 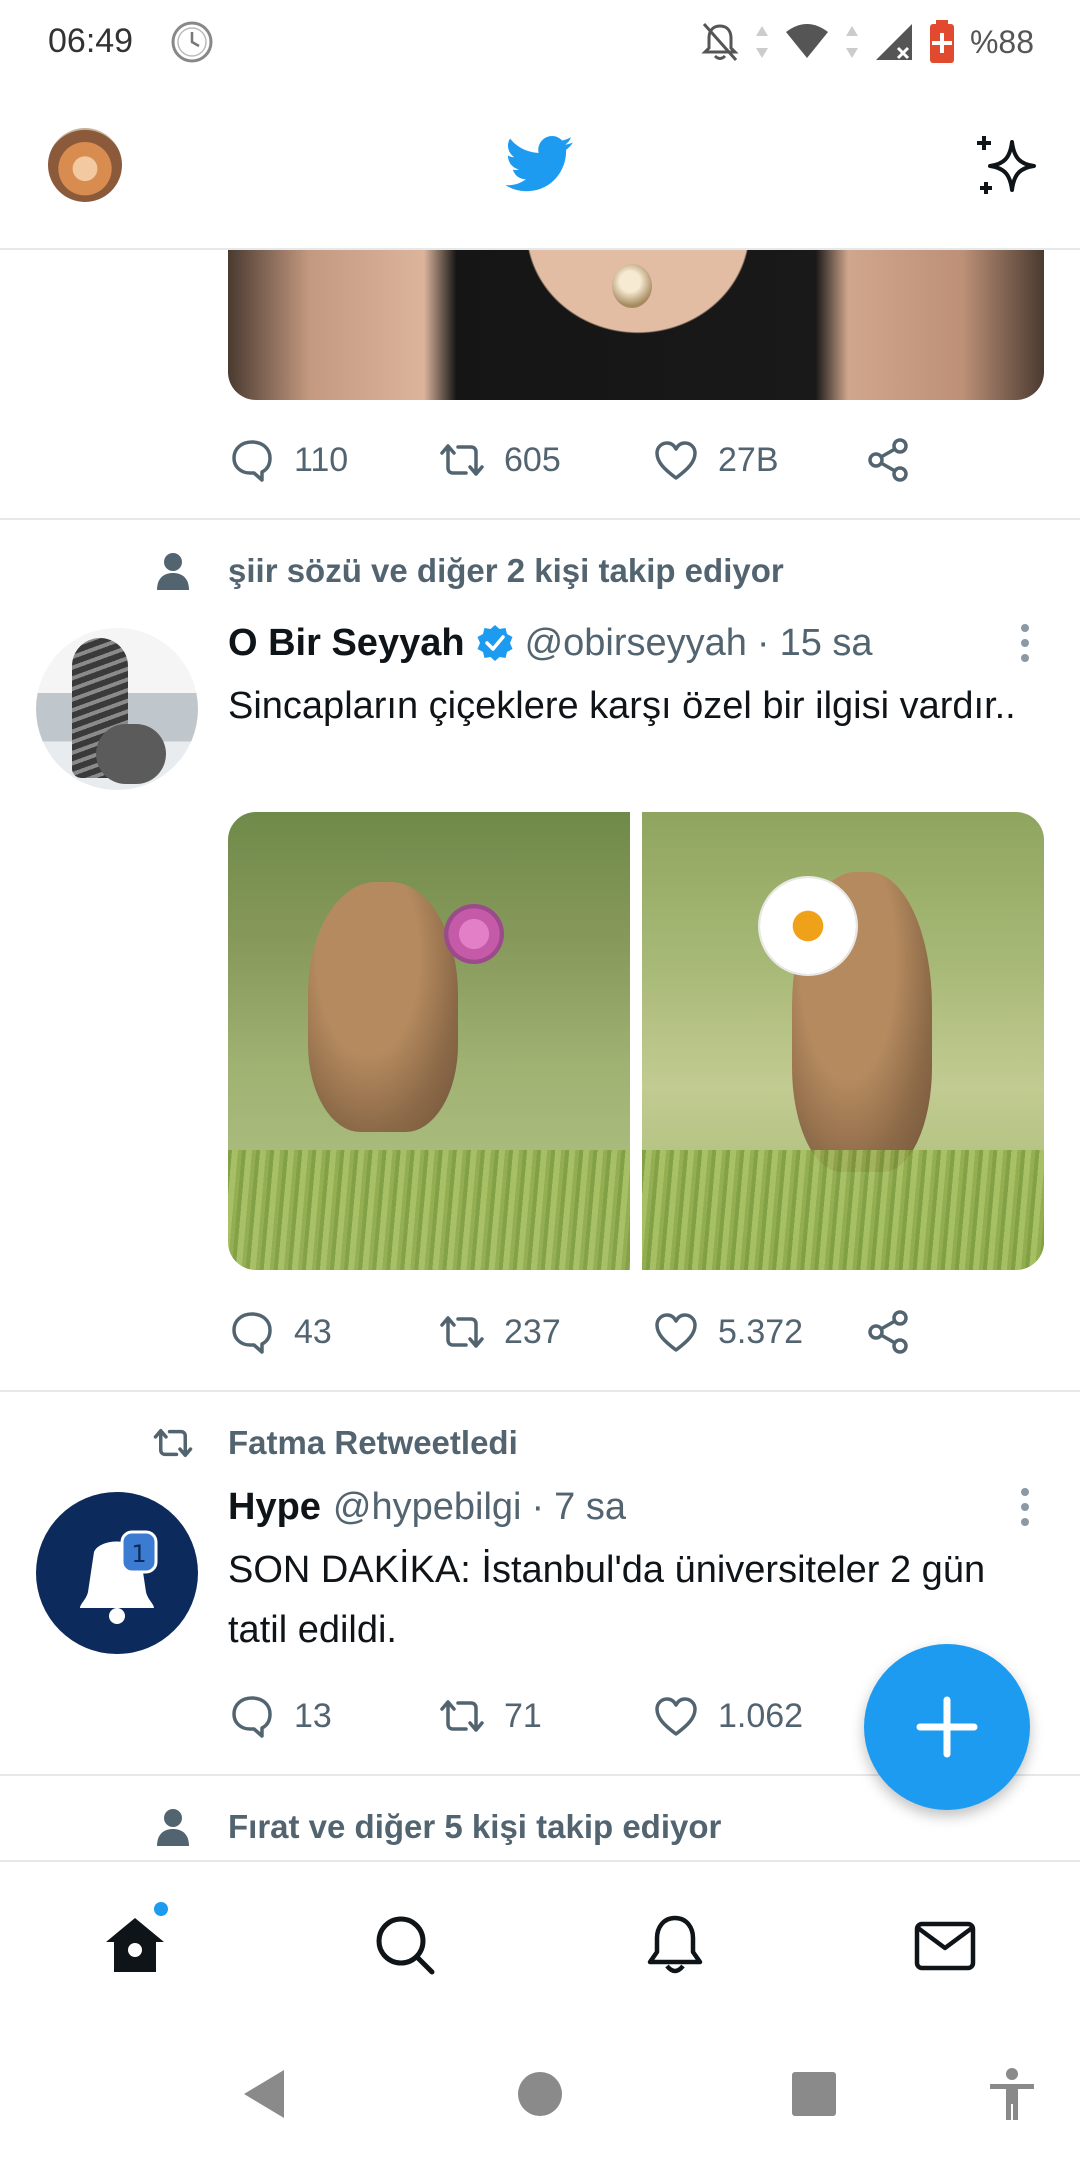 What do you see at coordinates (635, 642) in the screenshot?
I see `author-handle: @obirseyyah` at bounding box center [635, 642].